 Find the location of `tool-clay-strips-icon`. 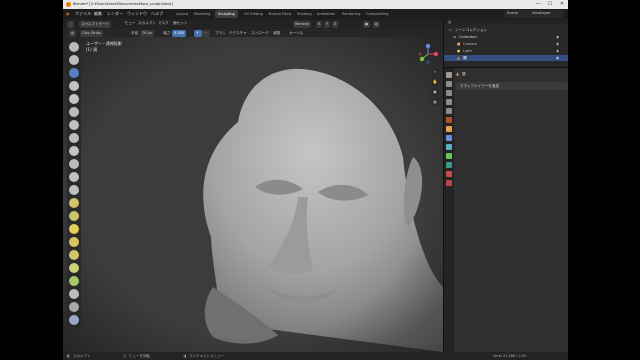

tool-clay-strips-icon is located at coordinates (74, 86).